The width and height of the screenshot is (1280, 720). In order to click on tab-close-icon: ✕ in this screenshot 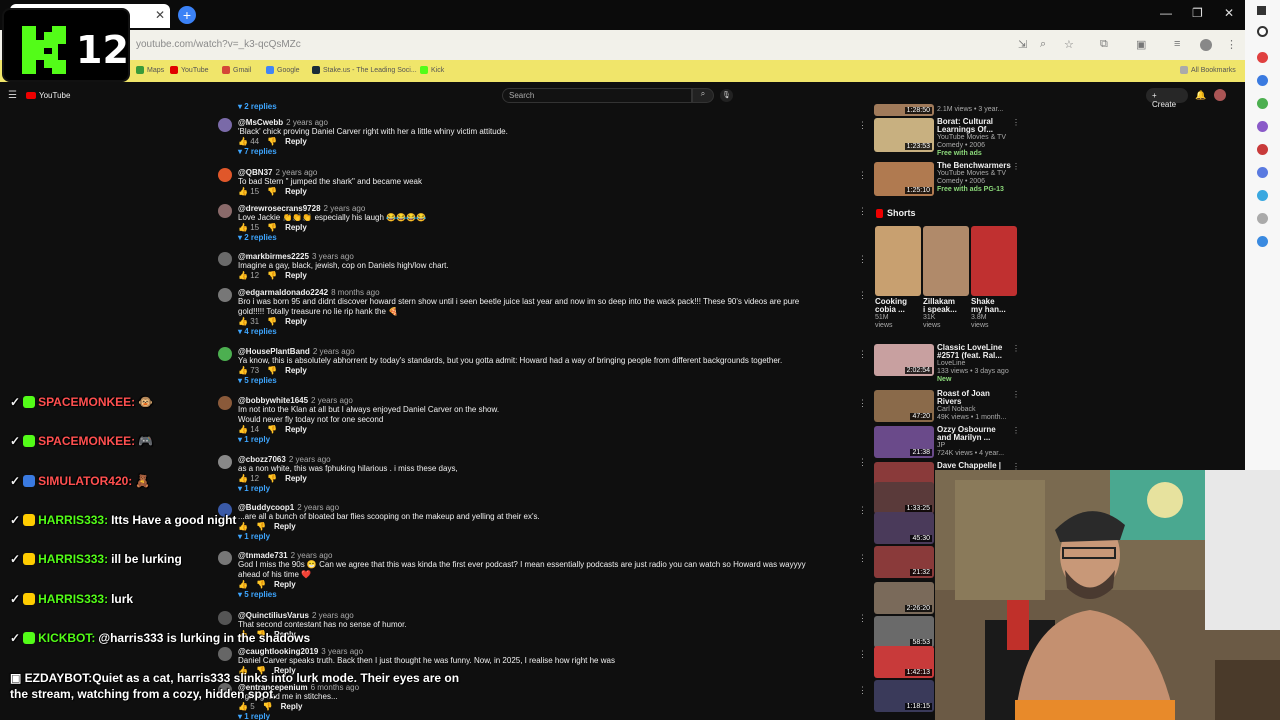, I will do `click(160, 15)`.